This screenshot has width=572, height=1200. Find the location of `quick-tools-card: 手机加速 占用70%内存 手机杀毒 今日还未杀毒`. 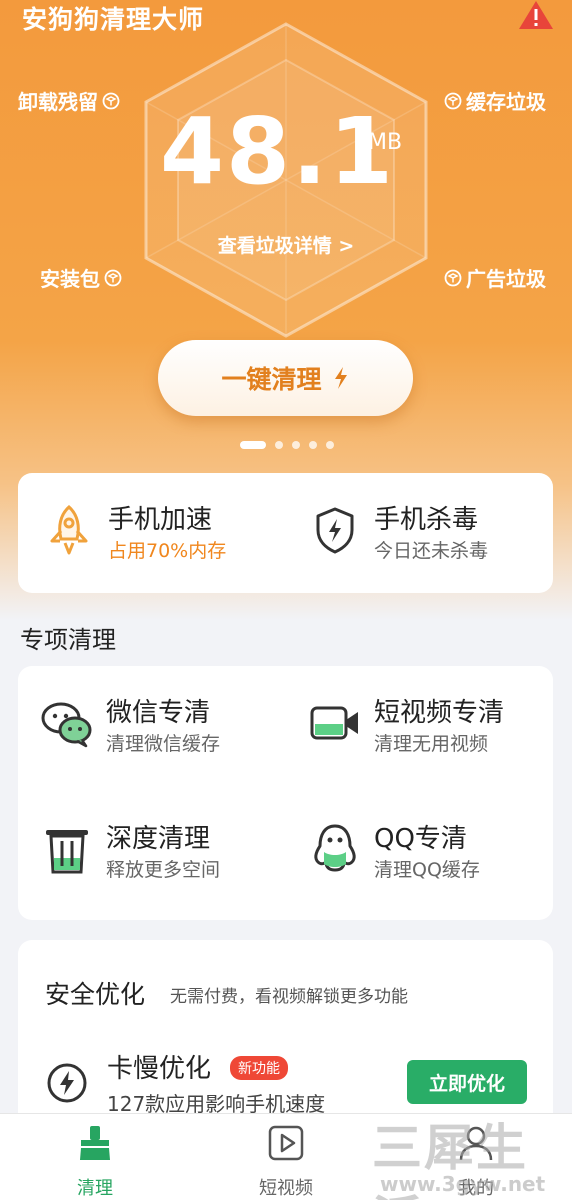

quick-tools-card: 手机加速 占用70%内存 手机杀毒 今日还未杀毒 is located at coordinates (285, 533).